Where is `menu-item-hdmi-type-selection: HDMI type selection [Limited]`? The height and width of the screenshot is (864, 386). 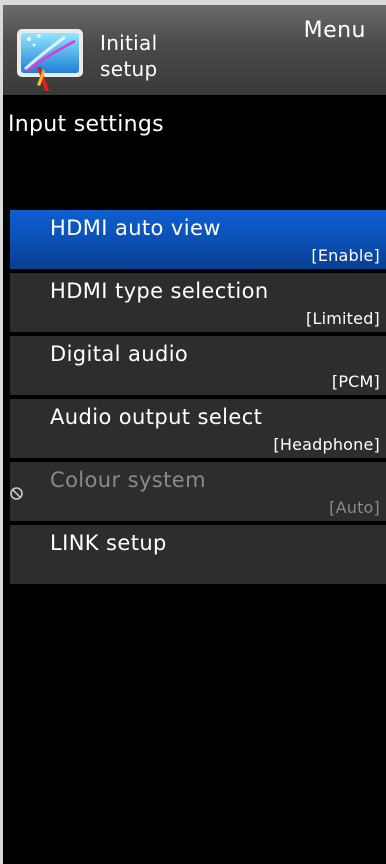
menu-item-hdmi-type-selection: HDMI type selection [Limited] is located at coordinates (198, 302).